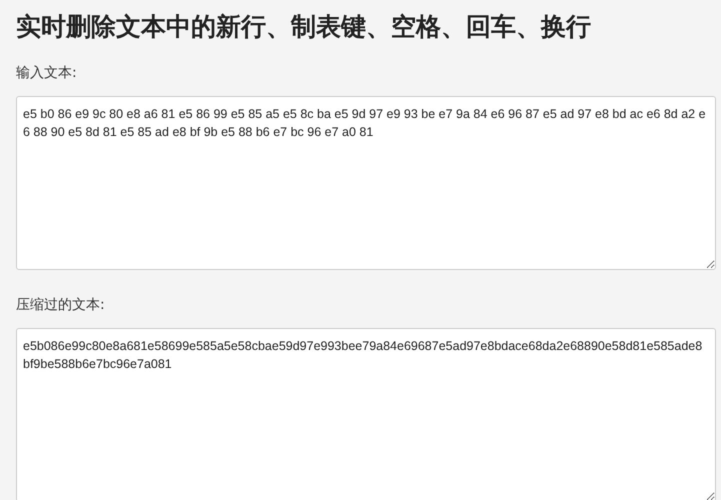  I want to click on page-title: 实时删除文本中的新行、制表键、空格、回车、换行, so click(304, 27).